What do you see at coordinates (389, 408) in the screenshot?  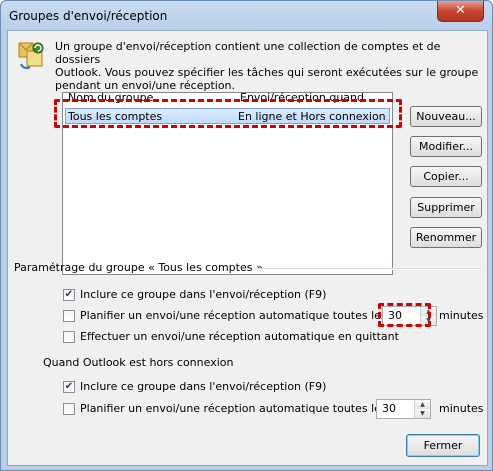 I see `offline-interval-value: 30` at bounding box center [389, 408].